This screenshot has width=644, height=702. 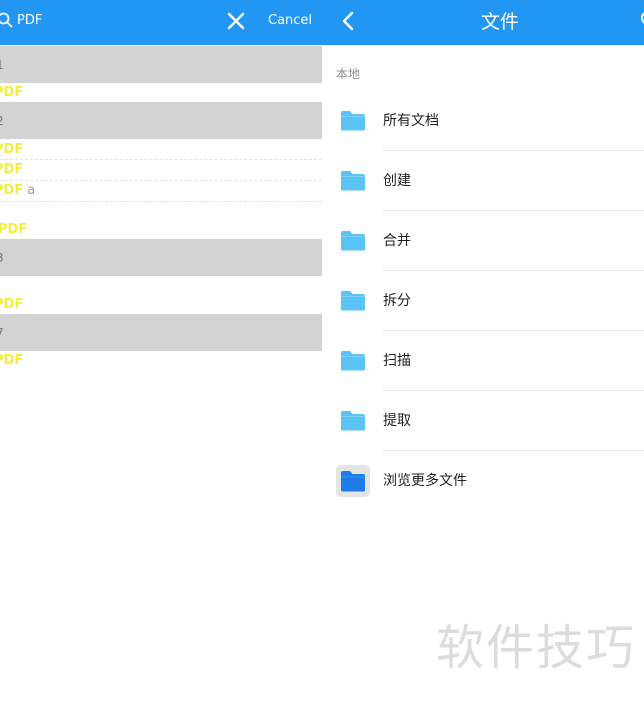 I want to click on folder-item-split: 拆分, so click(x=483, y=301).